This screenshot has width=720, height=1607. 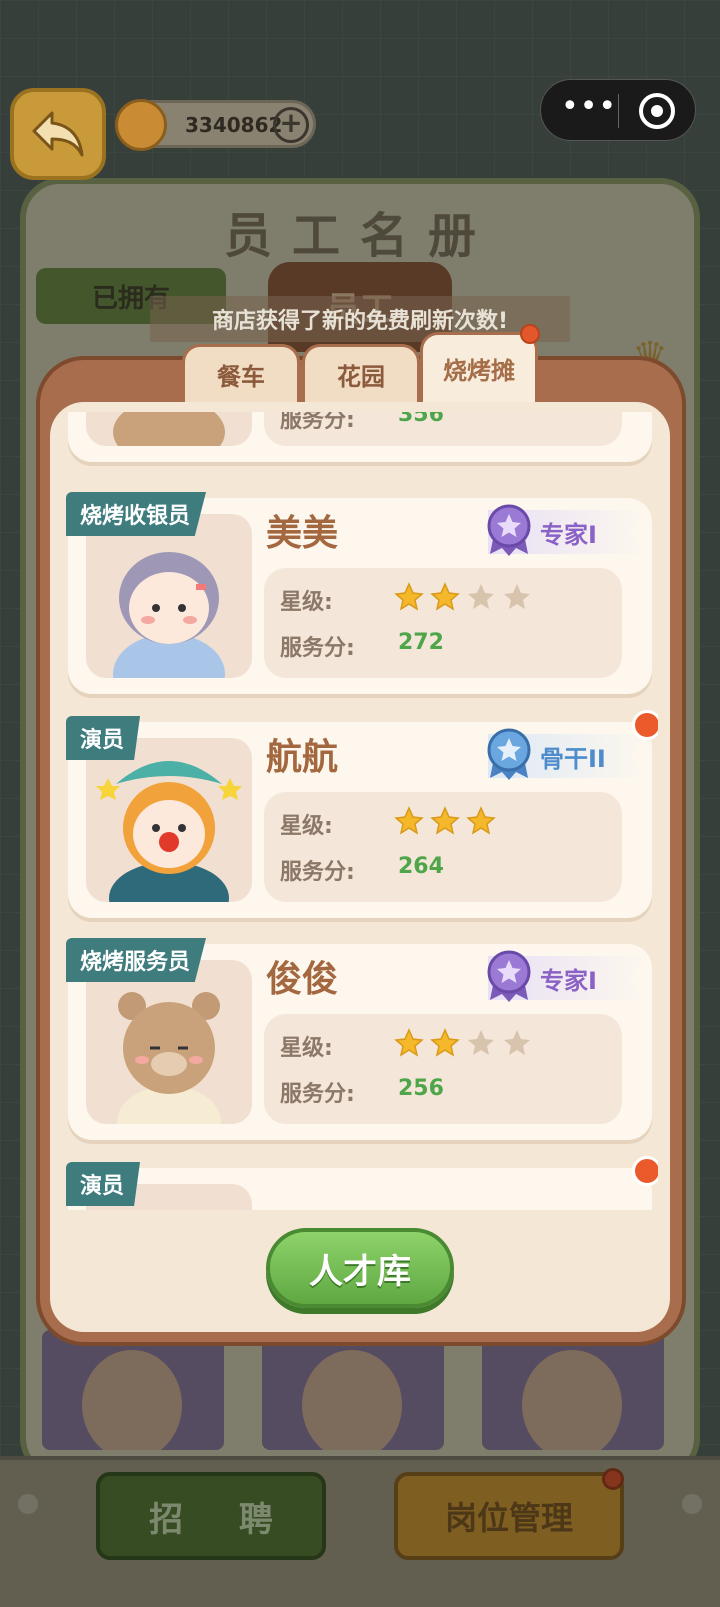 I want to click on close-target-icon, so click(x=657, y=111).